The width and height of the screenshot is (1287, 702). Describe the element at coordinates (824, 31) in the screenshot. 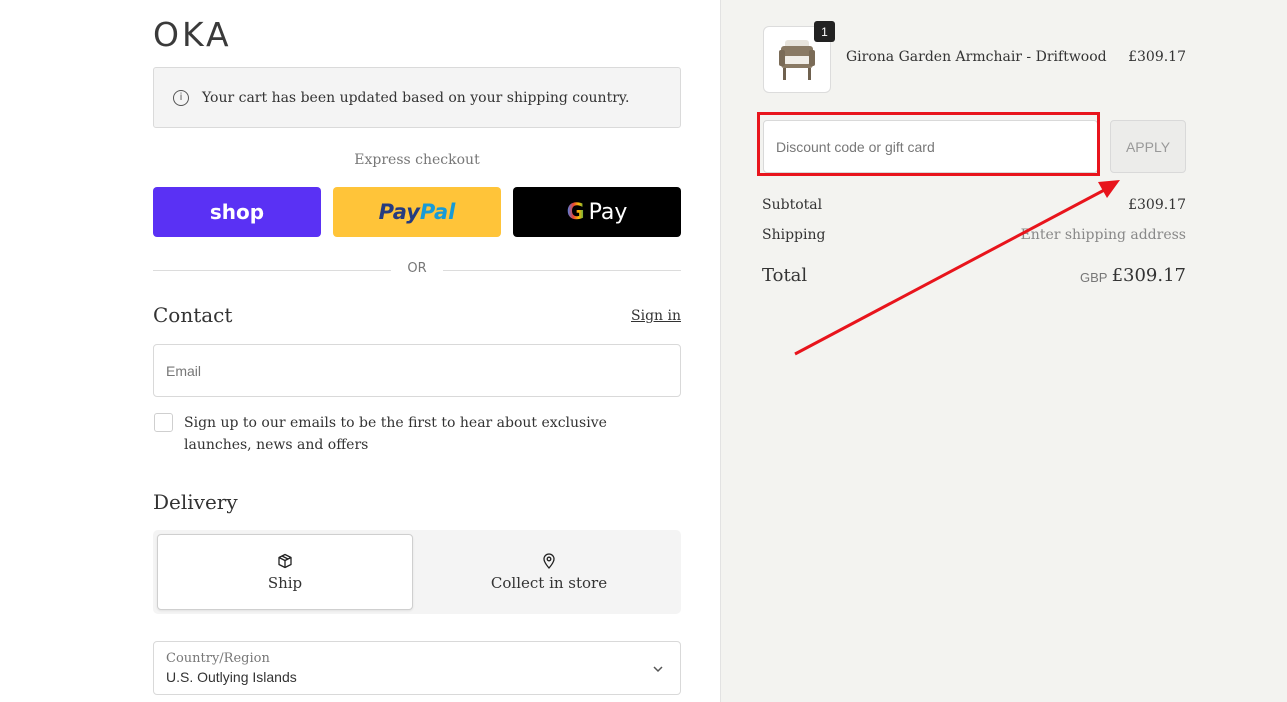

I see `quantity-badge: 1` at that location.